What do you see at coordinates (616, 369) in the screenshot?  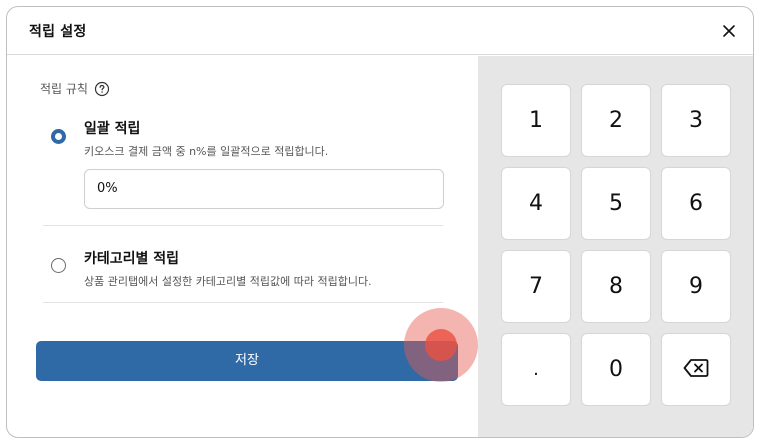 I see `key-0: 0` at bounding box center [616, 369].